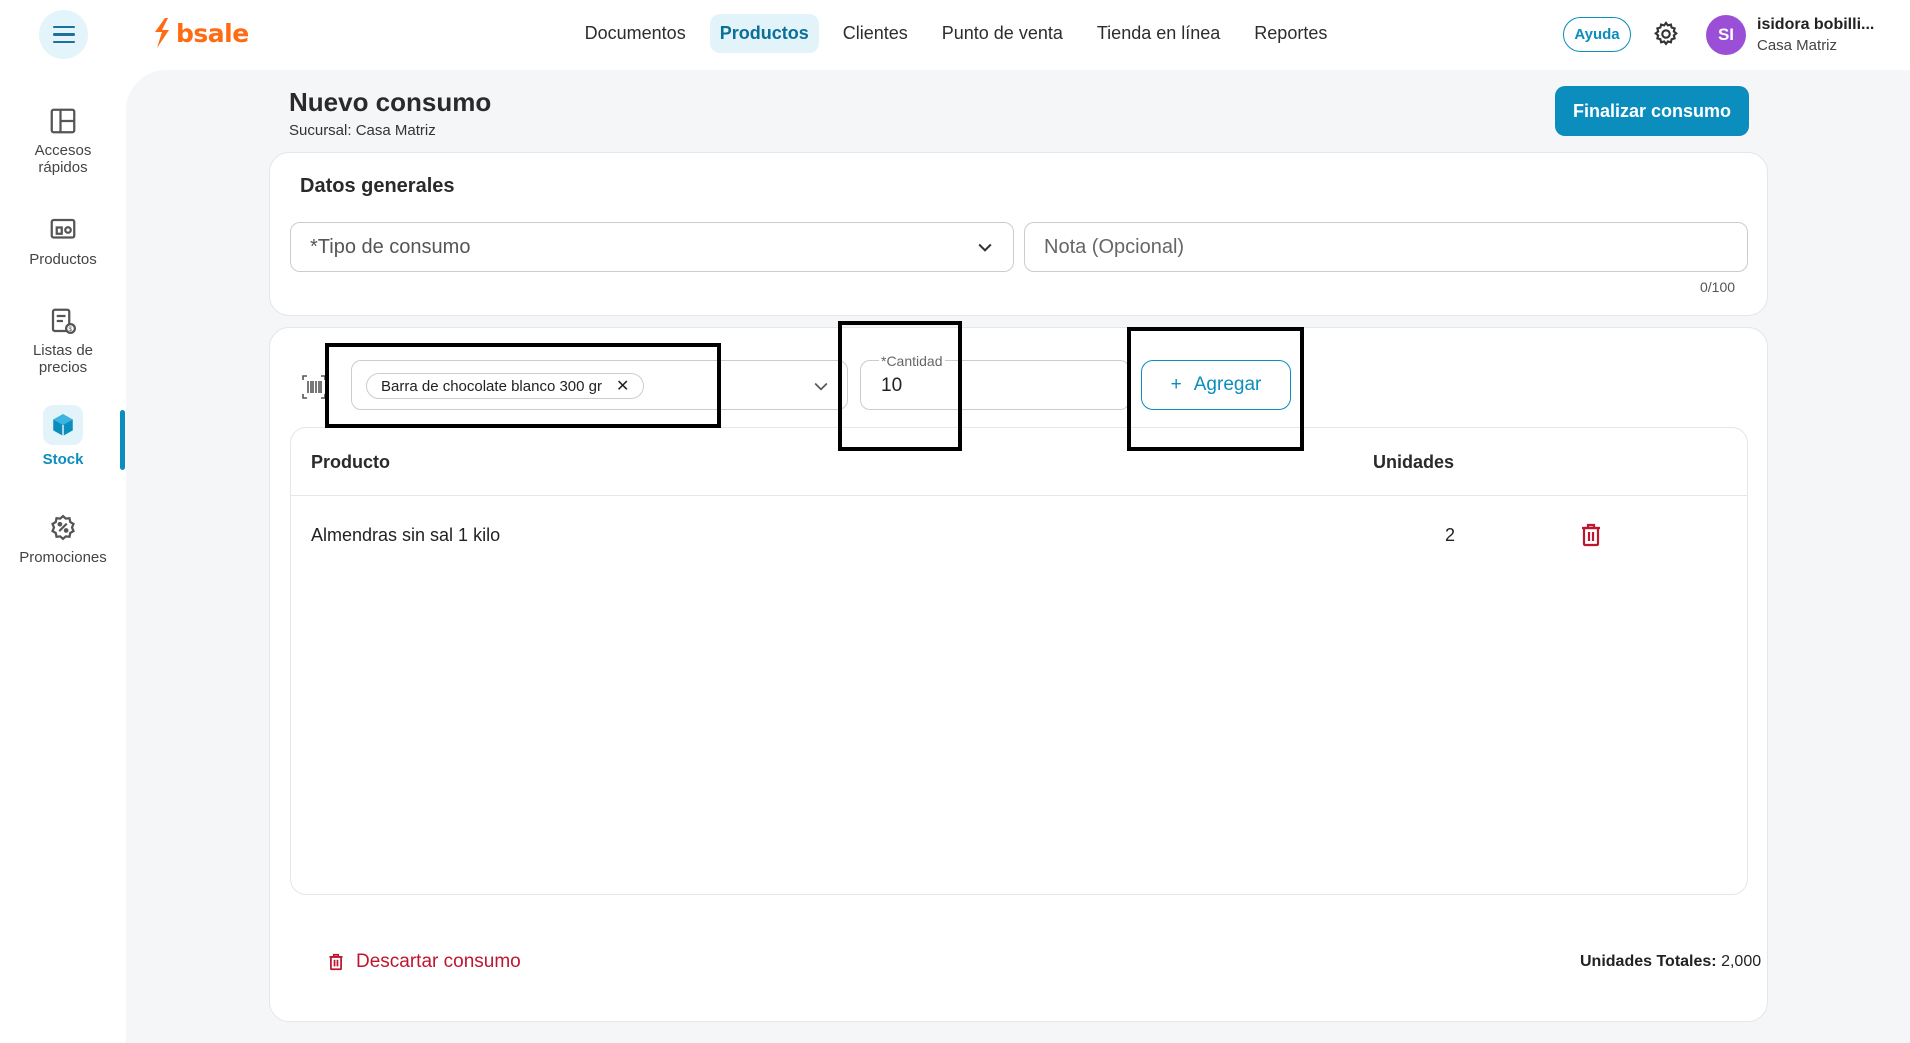 This screenshot has width=1910, height=1043. I want to click on nav-clientes: Clientes, so click(875, 33).